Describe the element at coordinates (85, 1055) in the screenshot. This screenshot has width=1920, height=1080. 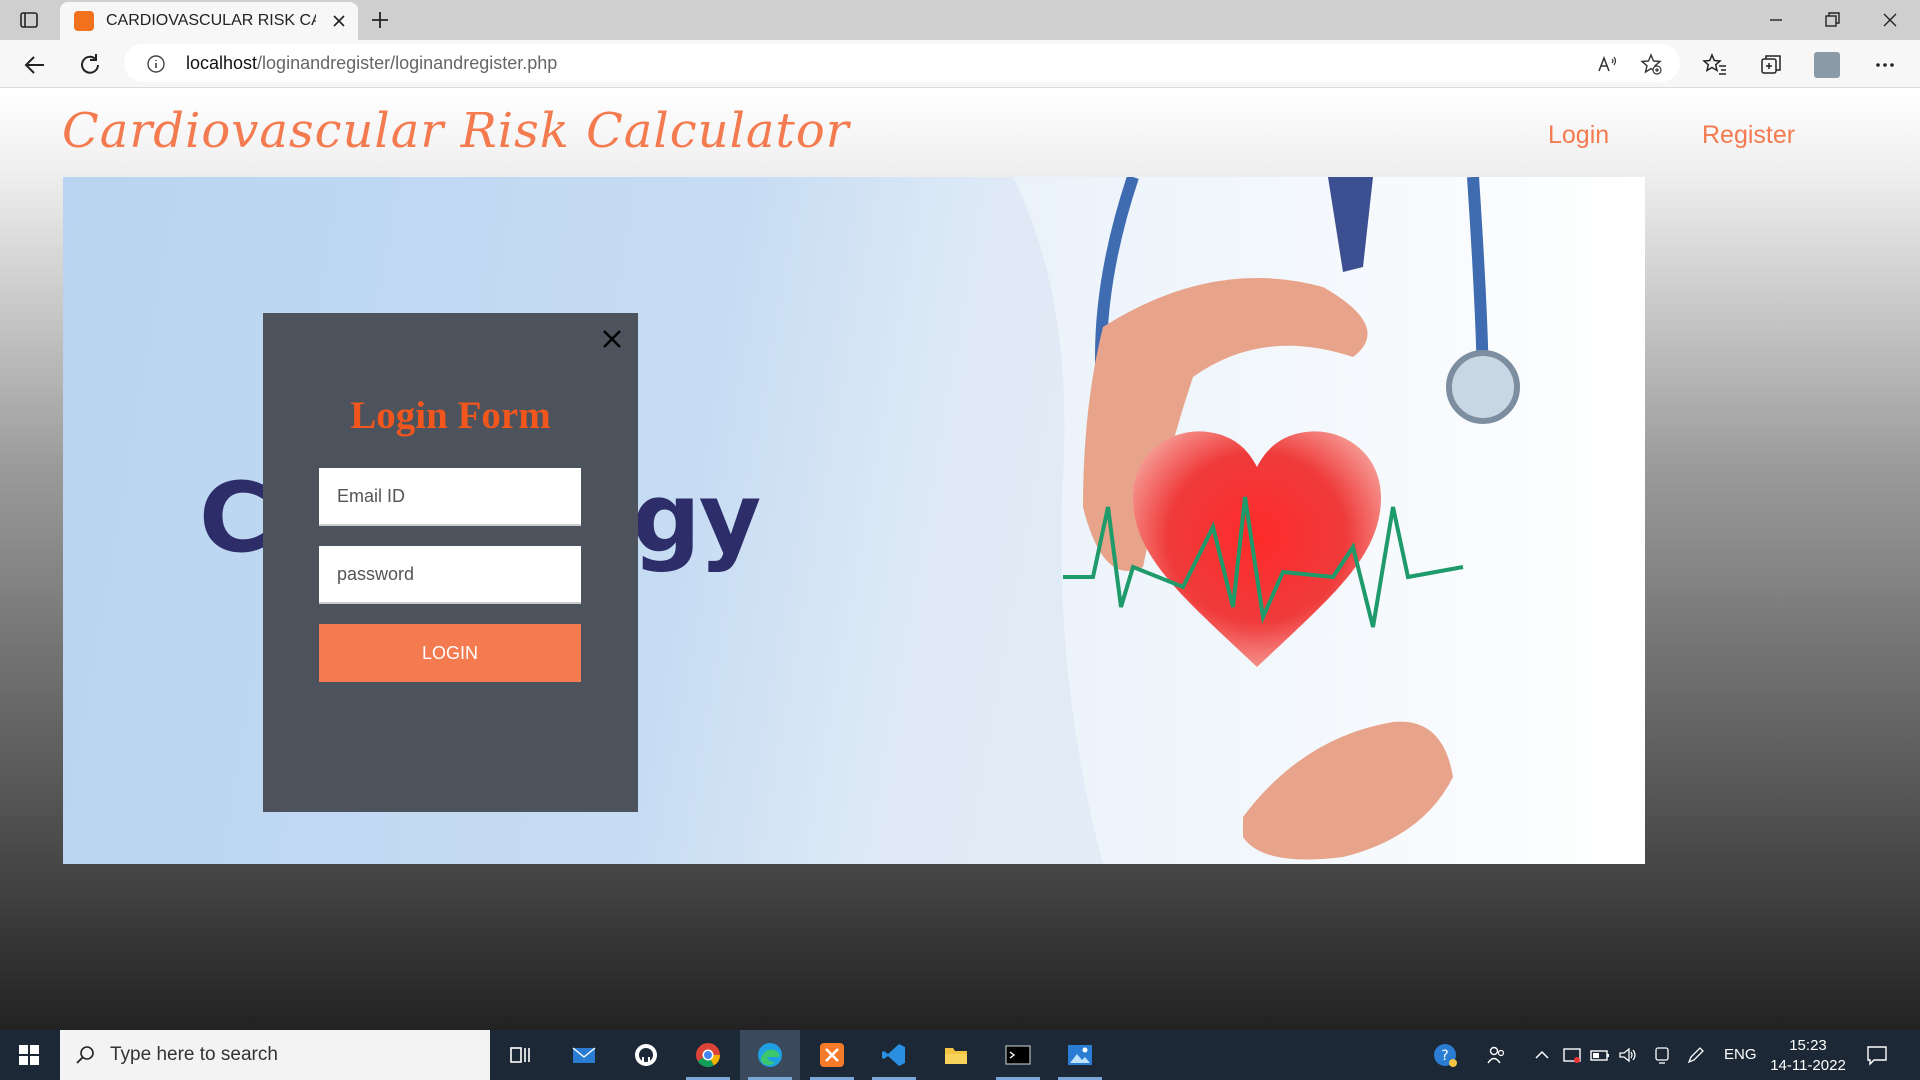
I see `search-icon` at that location.